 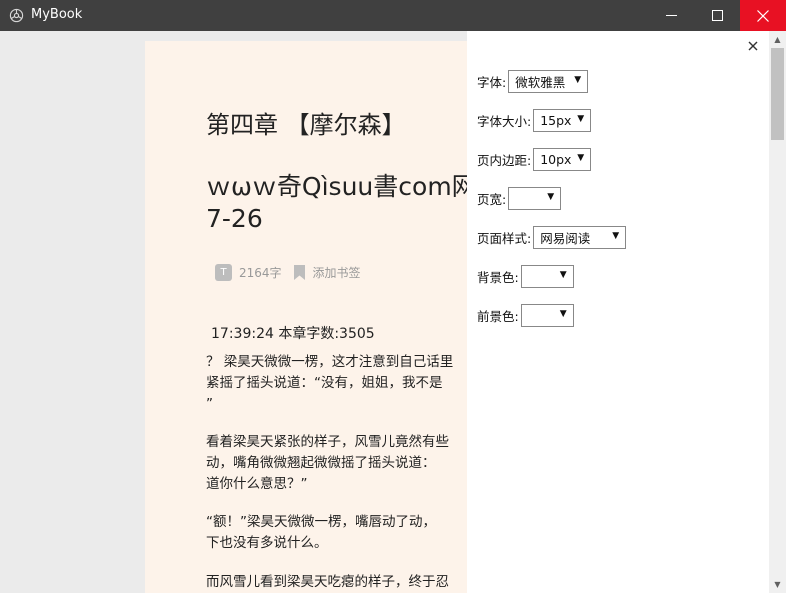 I want to click on page-style-label: 页面样式:, so click(x=504, y=238).